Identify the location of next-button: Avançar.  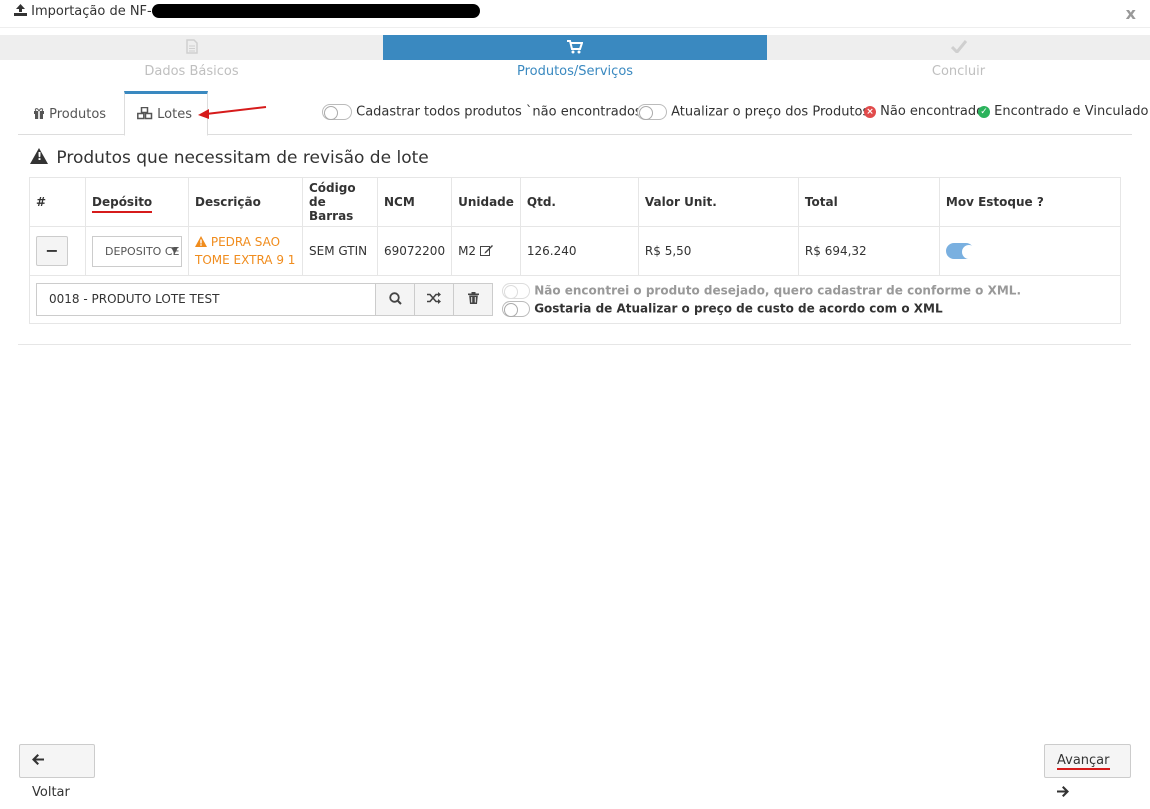
(1087, 770).